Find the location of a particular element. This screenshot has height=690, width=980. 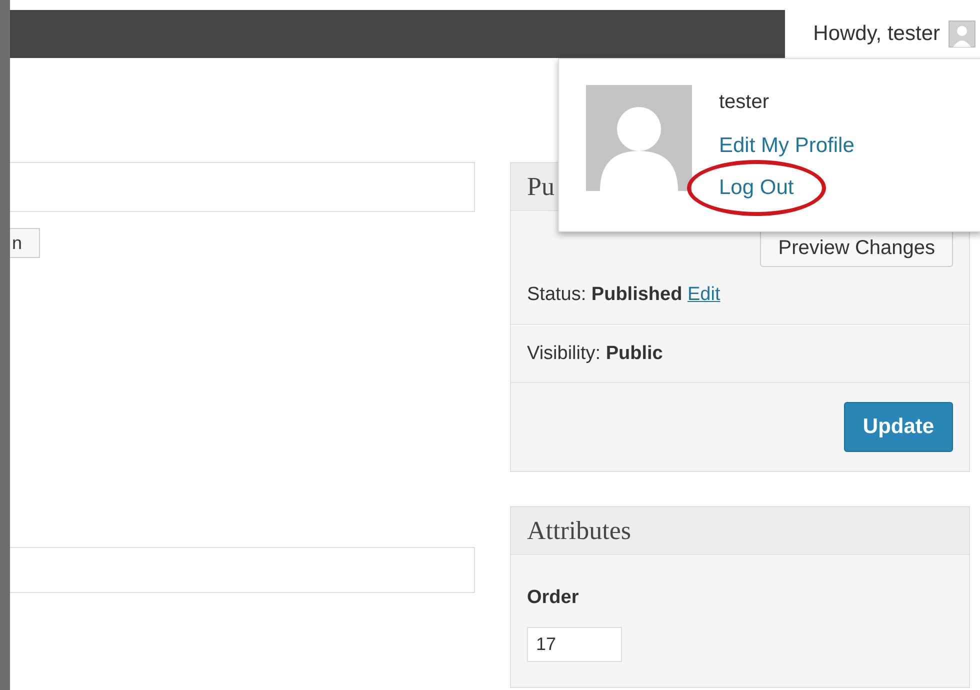

order-field: 17 is located at coordinates (574, 644).